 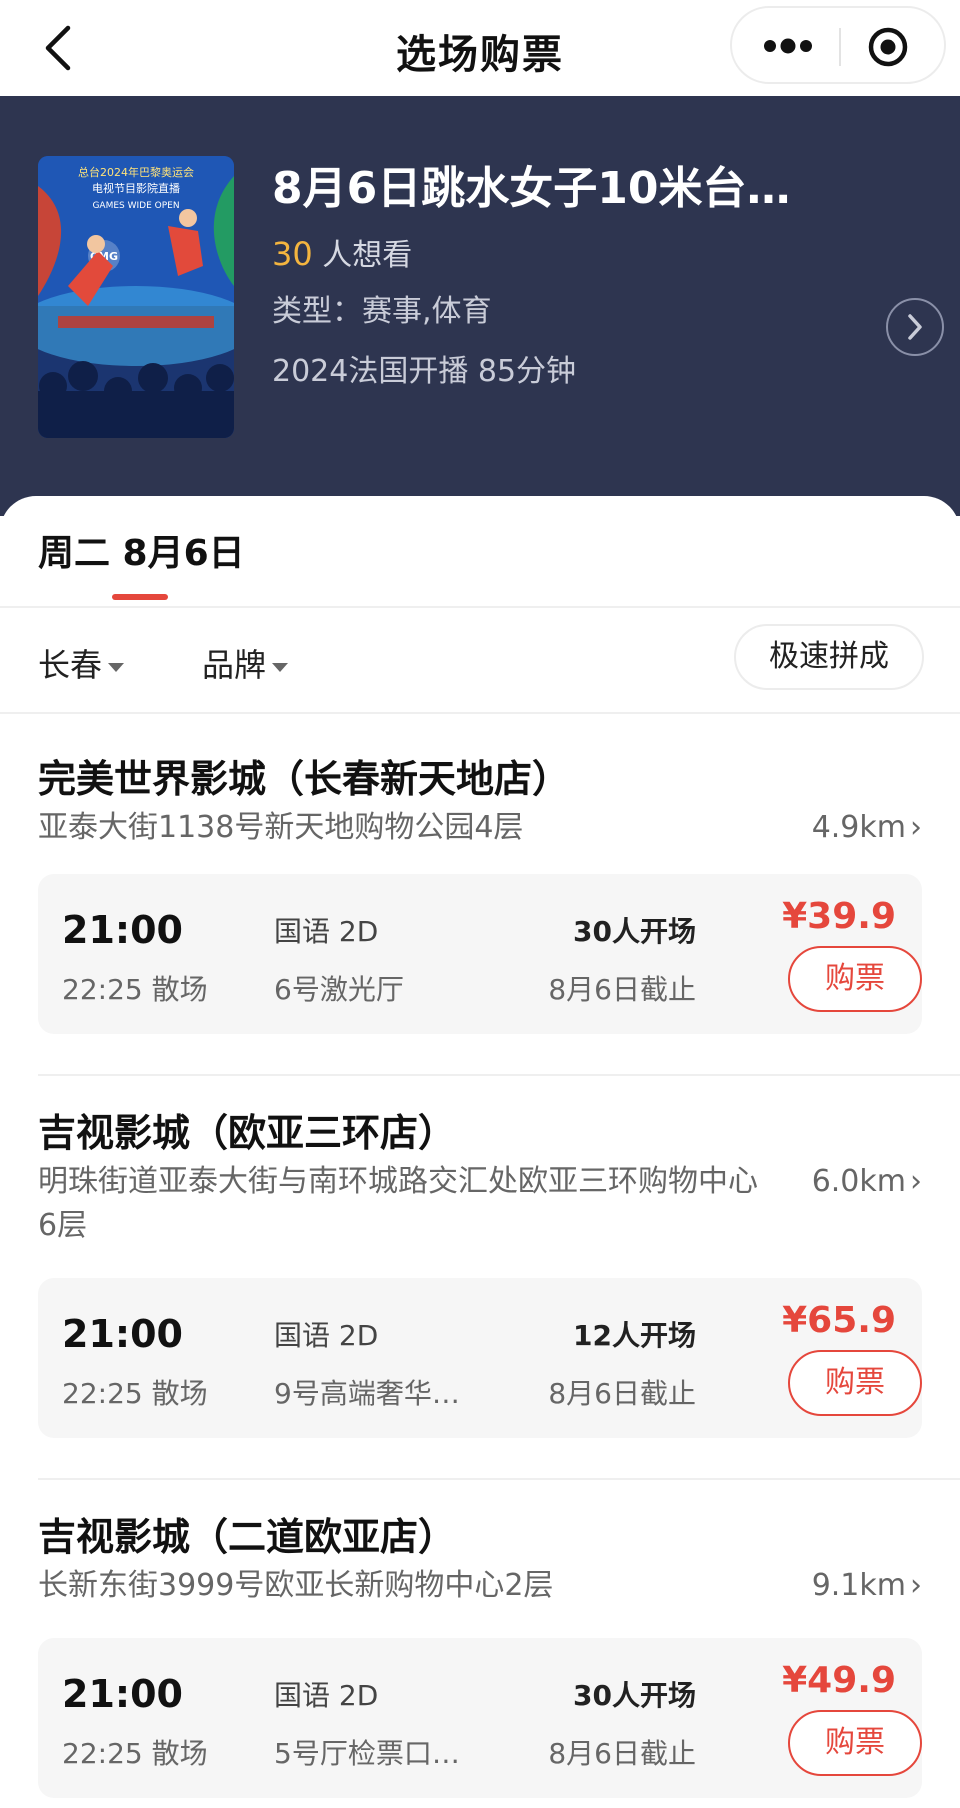 I want to click on min-people: 12人开场, so click(x=634, y=1335).